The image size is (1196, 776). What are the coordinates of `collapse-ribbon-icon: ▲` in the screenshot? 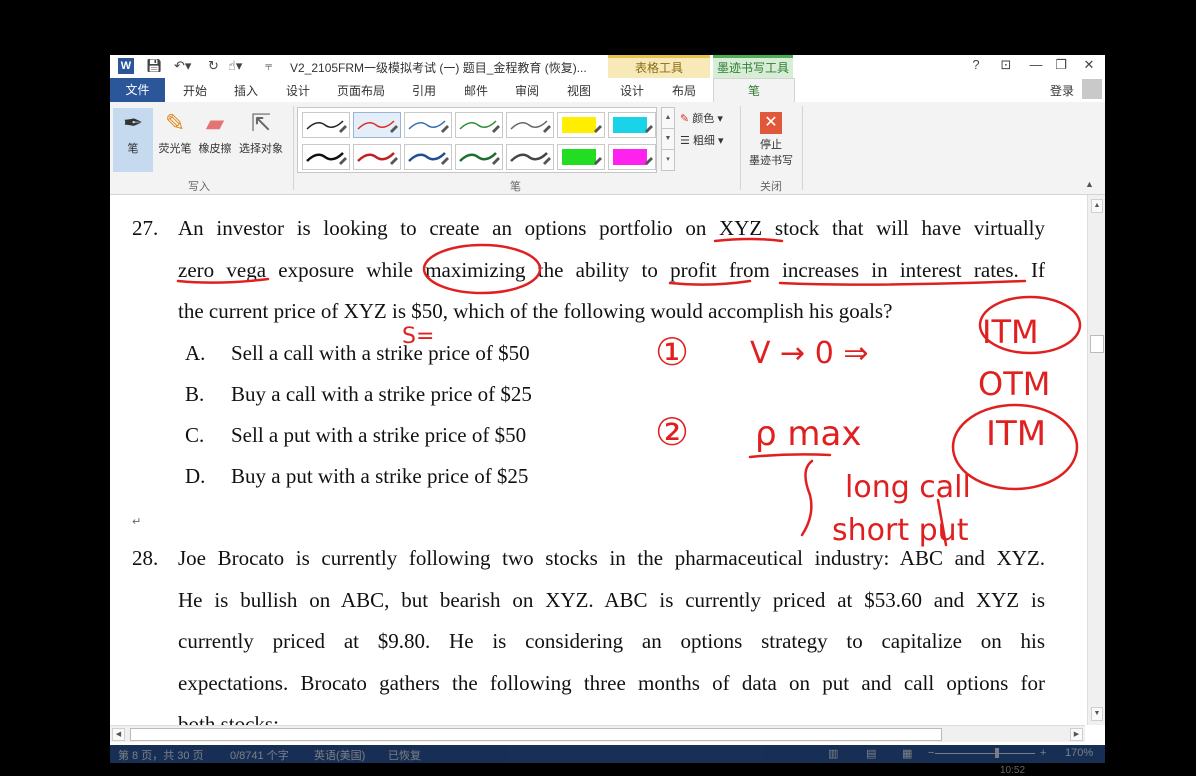 It's located at (1089, 184).